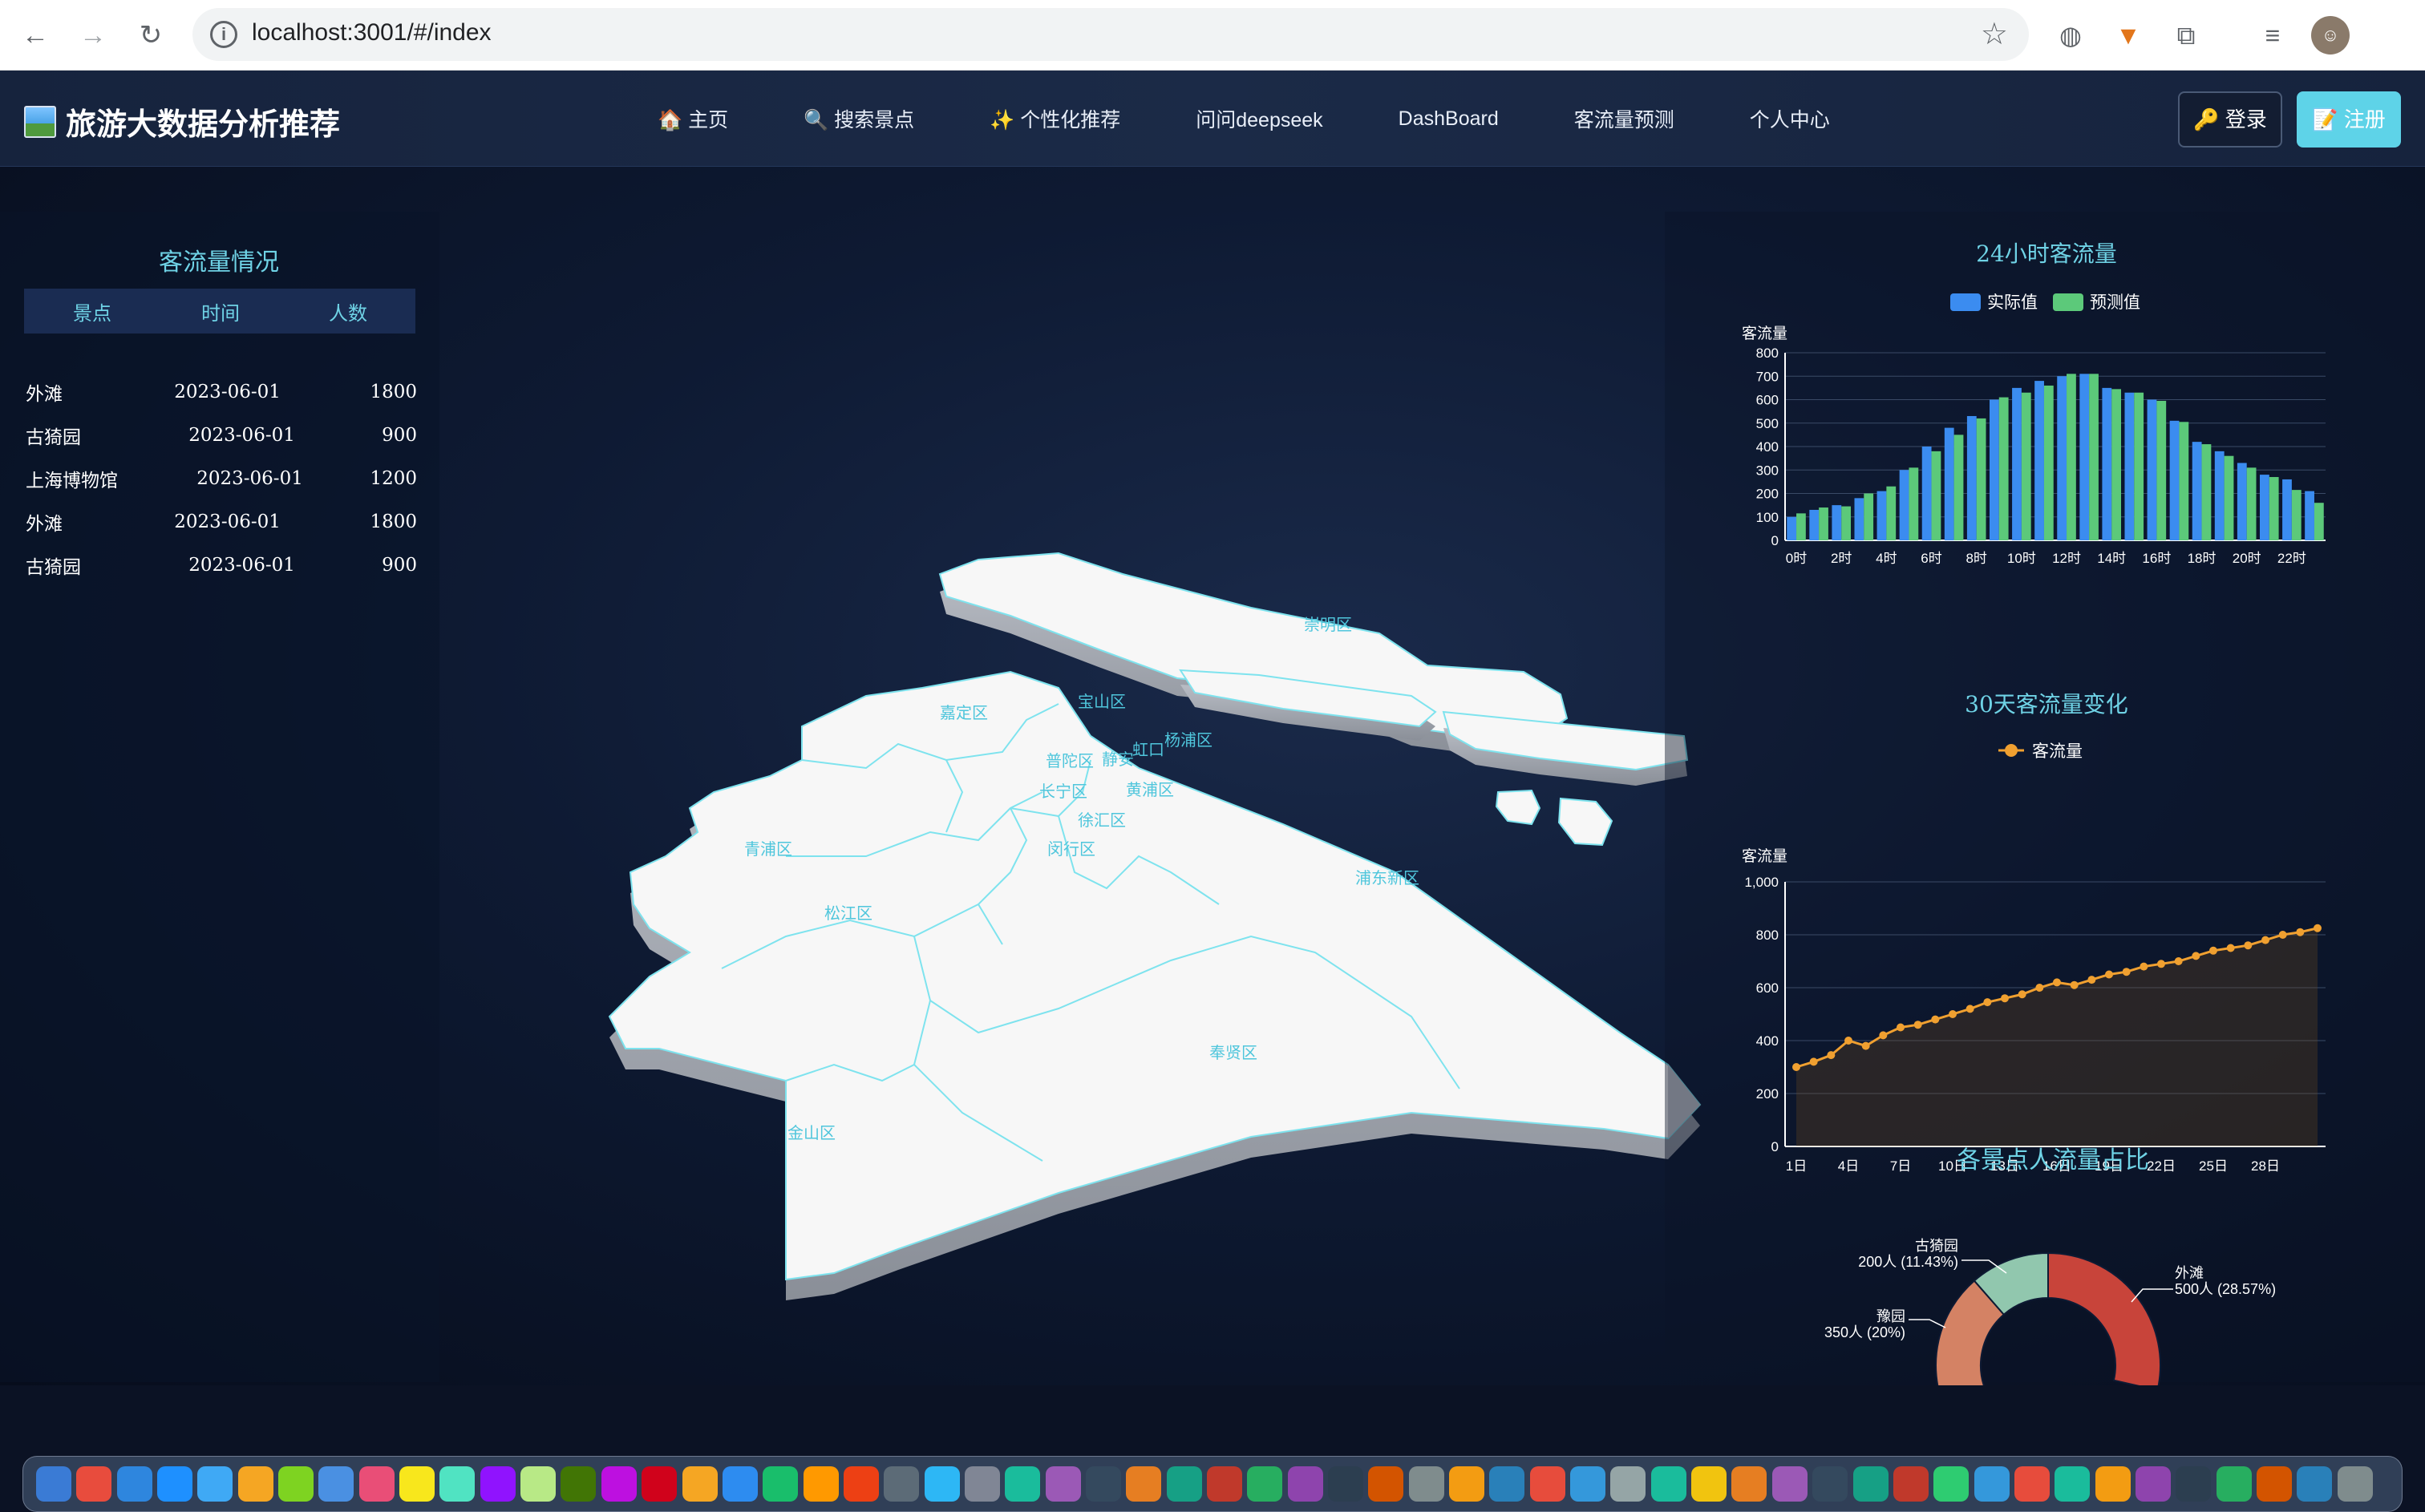 This screenshot has height=1512, width=2425. I want to click on chrome-icon, so click(376, 1484).